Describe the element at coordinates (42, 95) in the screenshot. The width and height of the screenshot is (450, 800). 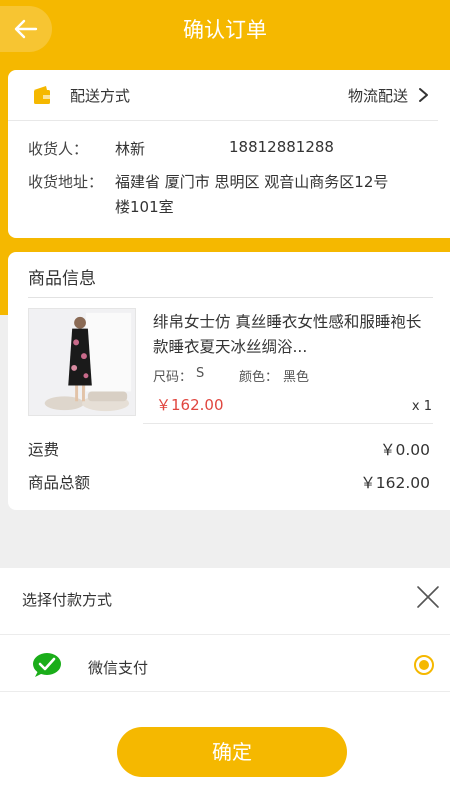
I see `wallet-icon` at that location.